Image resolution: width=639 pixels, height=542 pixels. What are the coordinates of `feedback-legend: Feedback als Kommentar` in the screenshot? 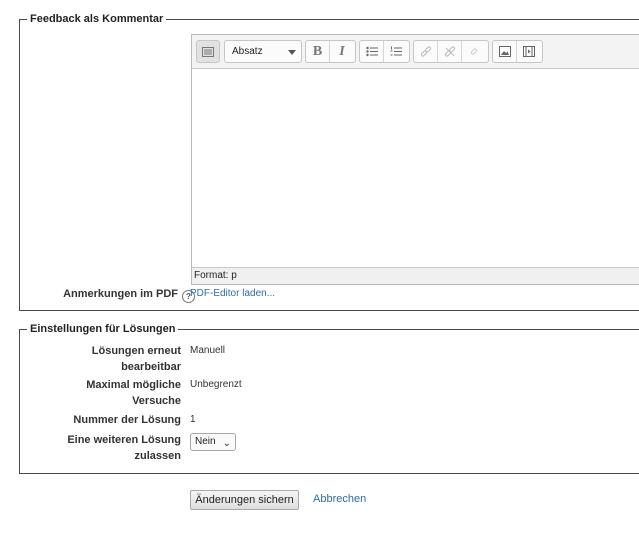 It's located at (97, 19).